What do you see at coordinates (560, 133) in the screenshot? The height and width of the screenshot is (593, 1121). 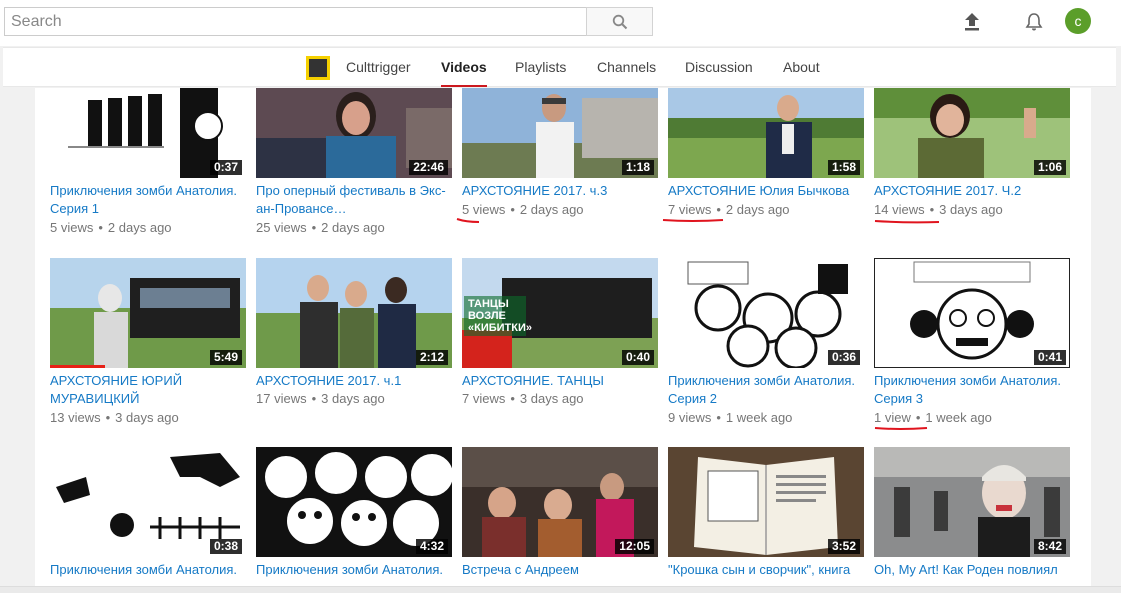 I see `video-thumbnail: 1:18` at bounding box center [560, 133].